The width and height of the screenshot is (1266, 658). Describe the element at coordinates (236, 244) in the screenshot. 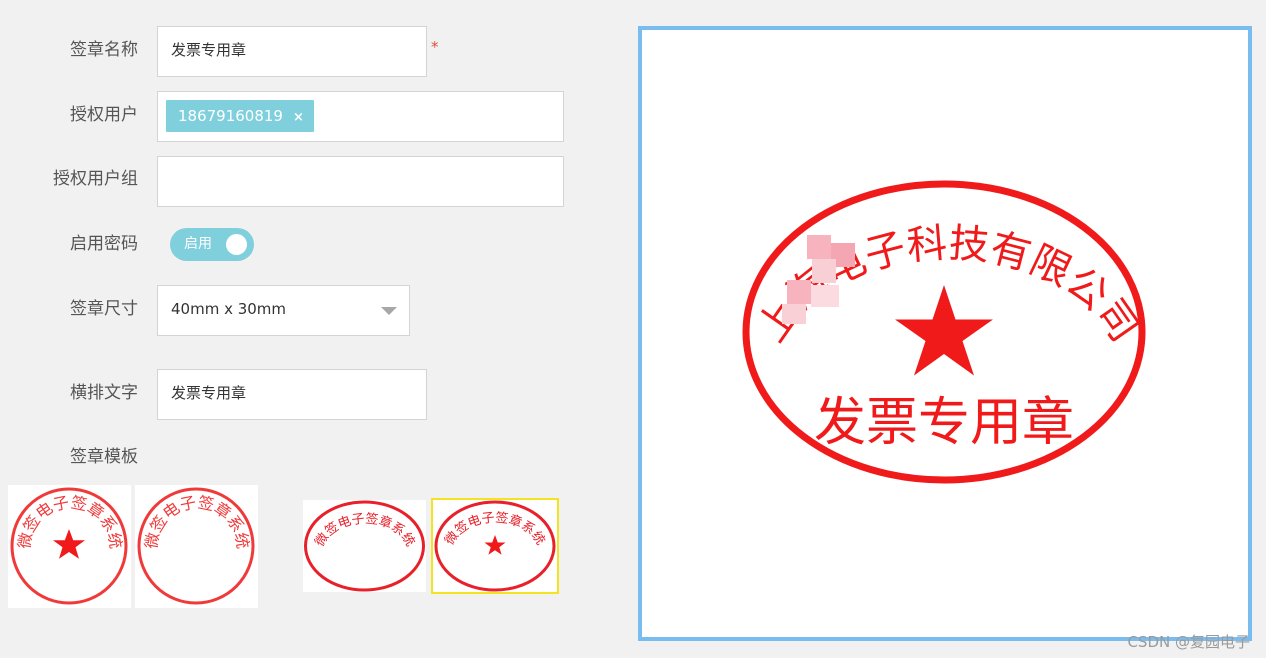

I see `toggle-knob` at that location.